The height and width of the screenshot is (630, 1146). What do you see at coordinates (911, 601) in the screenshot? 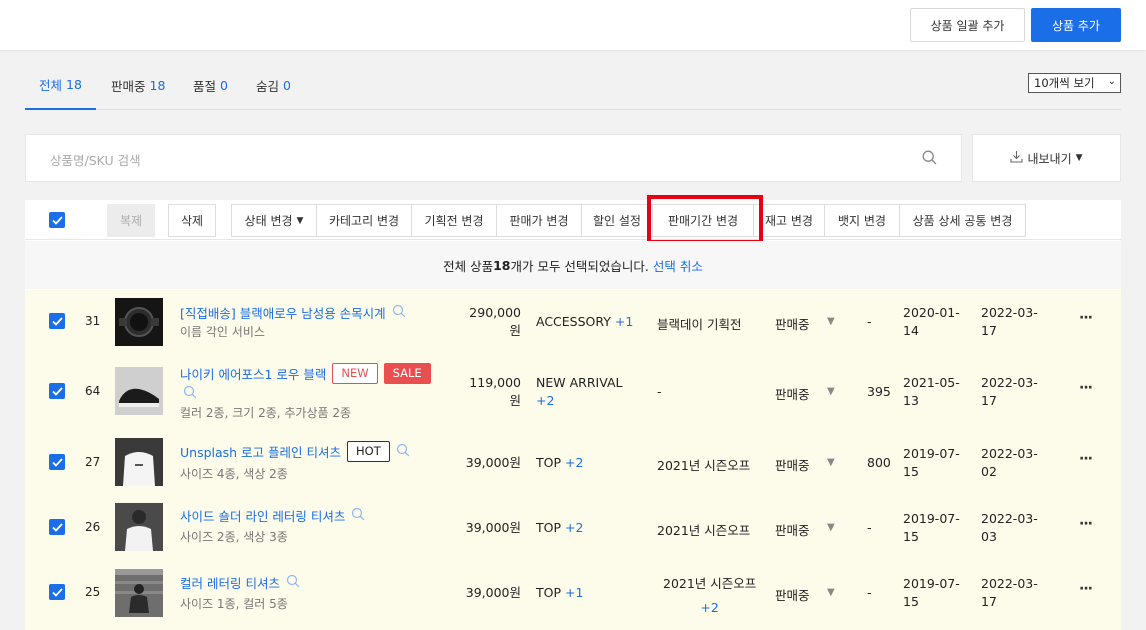
I see `date-part: 15` at bounding box center [911, 601].